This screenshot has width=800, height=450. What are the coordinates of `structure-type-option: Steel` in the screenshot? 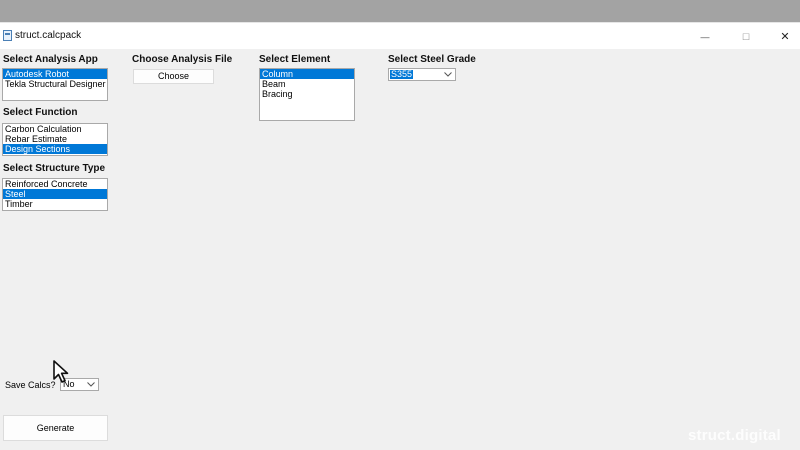 It's located at (55, 194).